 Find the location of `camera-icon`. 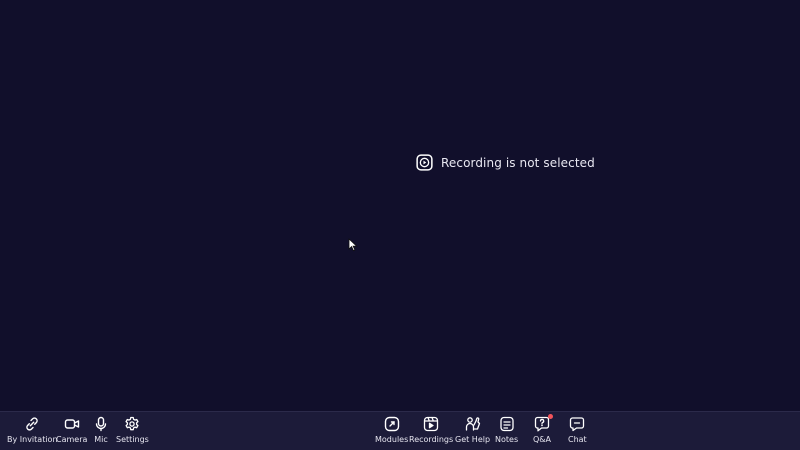

camera-icon is located at coordinates (71, 424).